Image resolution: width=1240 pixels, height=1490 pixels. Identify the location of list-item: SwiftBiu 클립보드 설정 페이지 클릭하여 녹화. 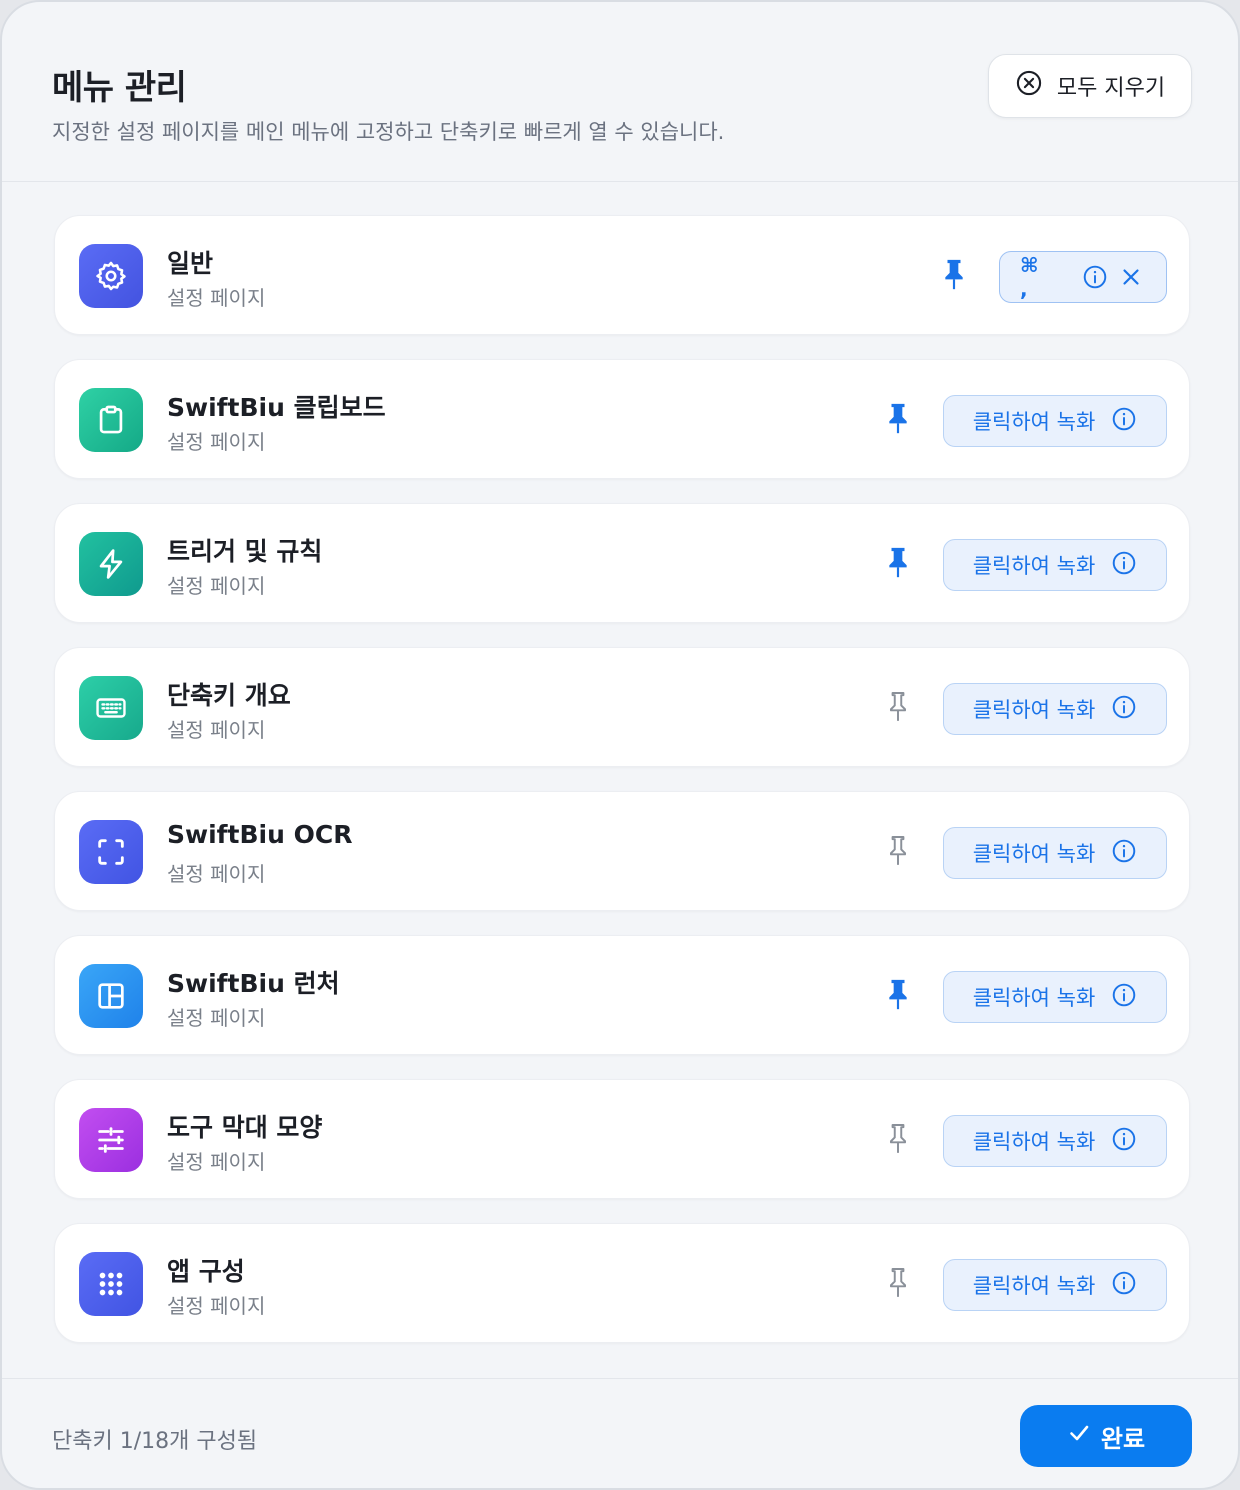
(622, 419).